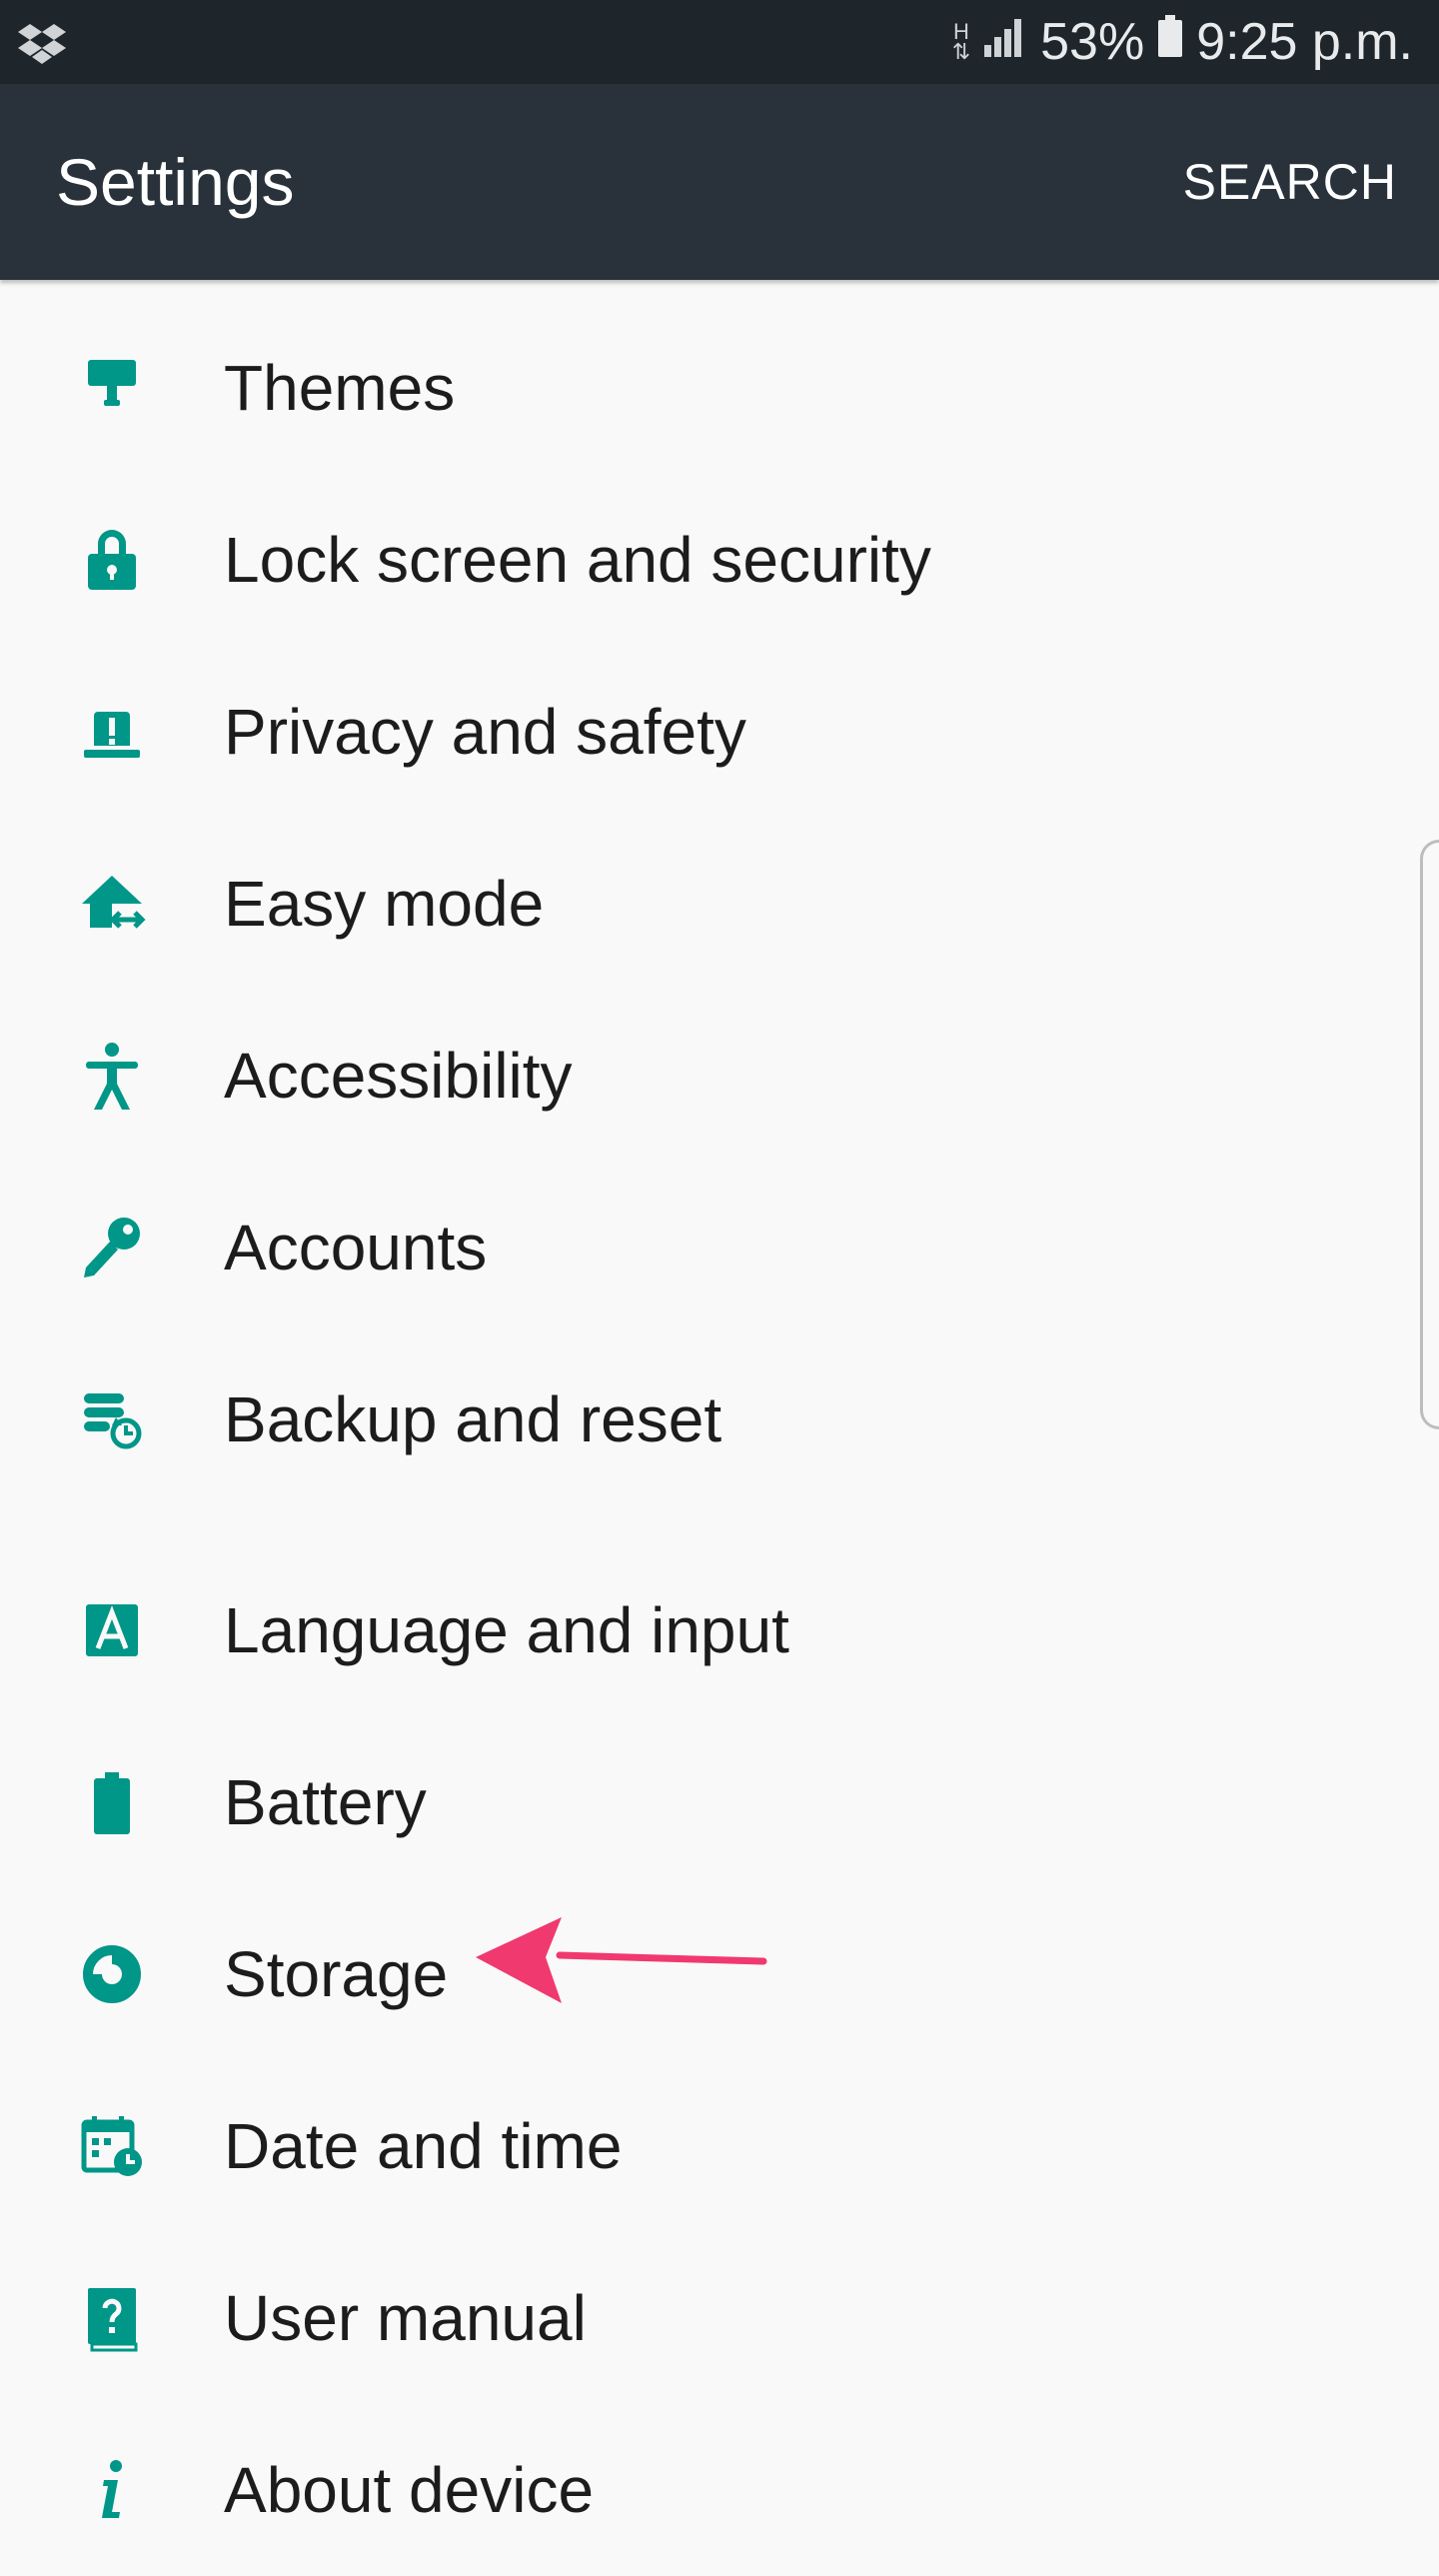 Image resolution: width=1439 pixels, height=2576 pixels. I want to click on settings-item-label: Storage, so click(336, 1974).